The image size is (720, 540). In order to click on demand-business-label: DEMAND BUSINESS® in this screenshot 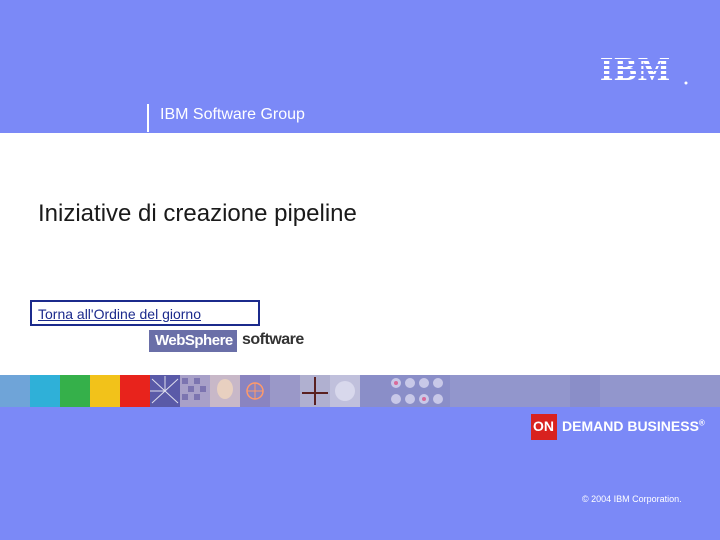, I will do `click(633, 426)`.